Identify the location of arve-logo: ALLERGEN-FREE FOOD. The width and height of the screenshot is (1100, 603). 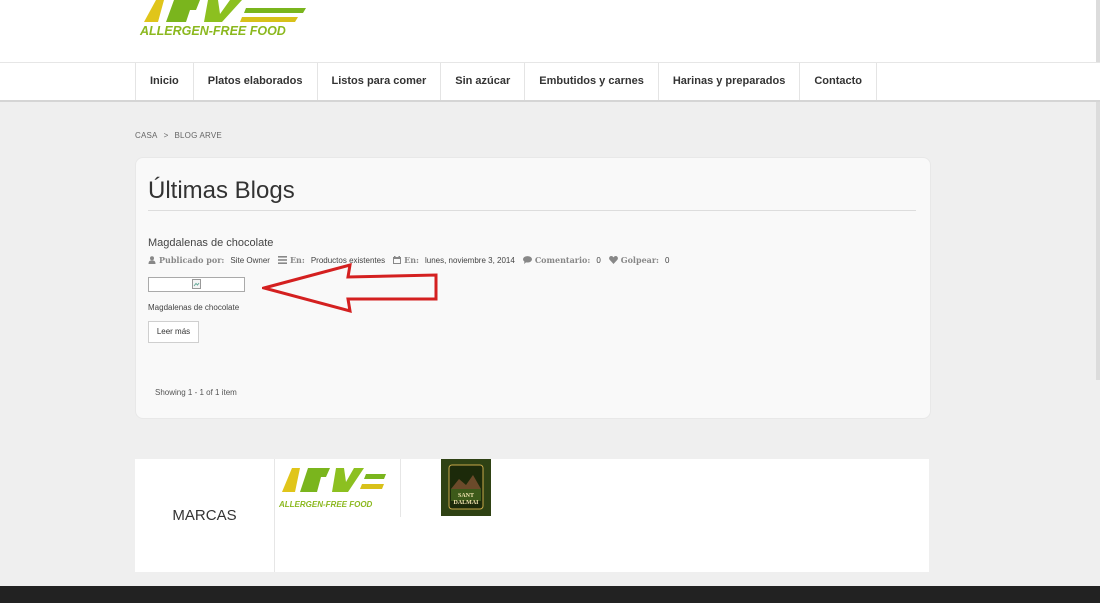
(224, 22).